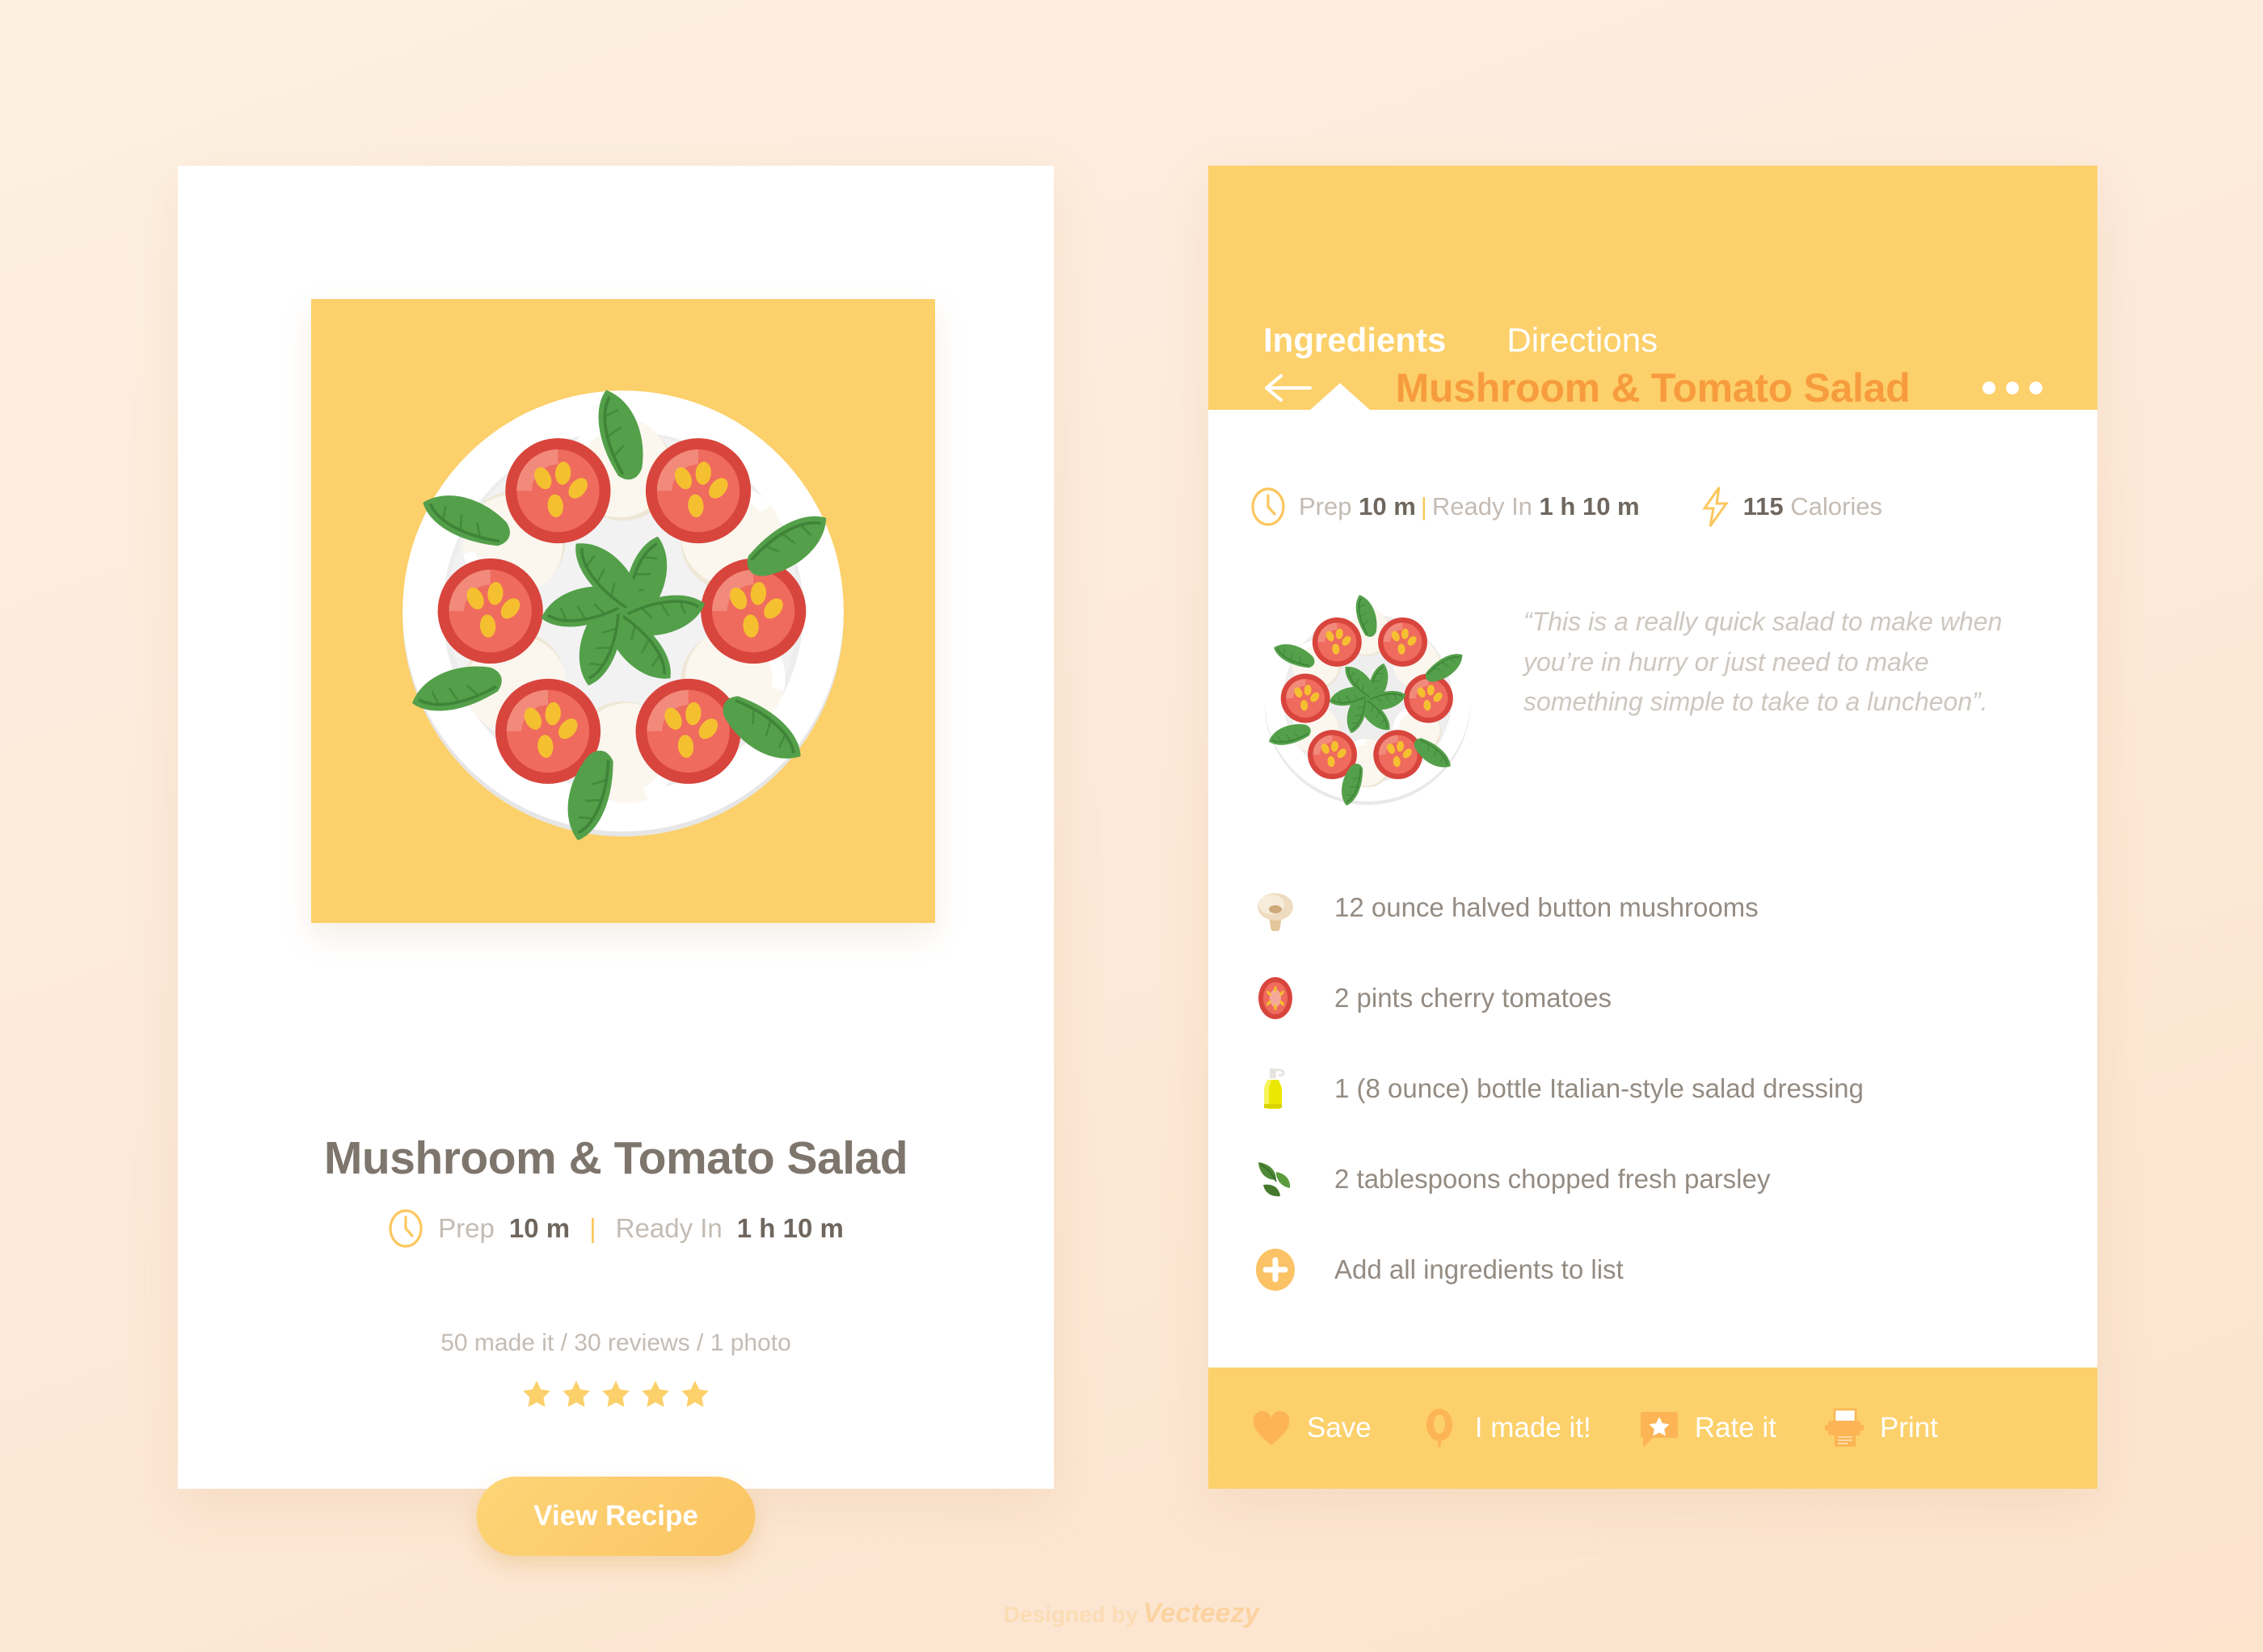  I want to click on panel-action-bar: Save I made it! Rate it Print, so click(1652, 1428).